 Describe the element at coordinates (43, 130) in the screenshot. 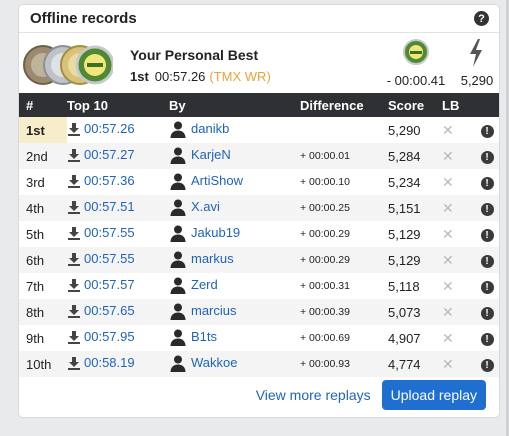

I see `row-rank: 1st` at that location.